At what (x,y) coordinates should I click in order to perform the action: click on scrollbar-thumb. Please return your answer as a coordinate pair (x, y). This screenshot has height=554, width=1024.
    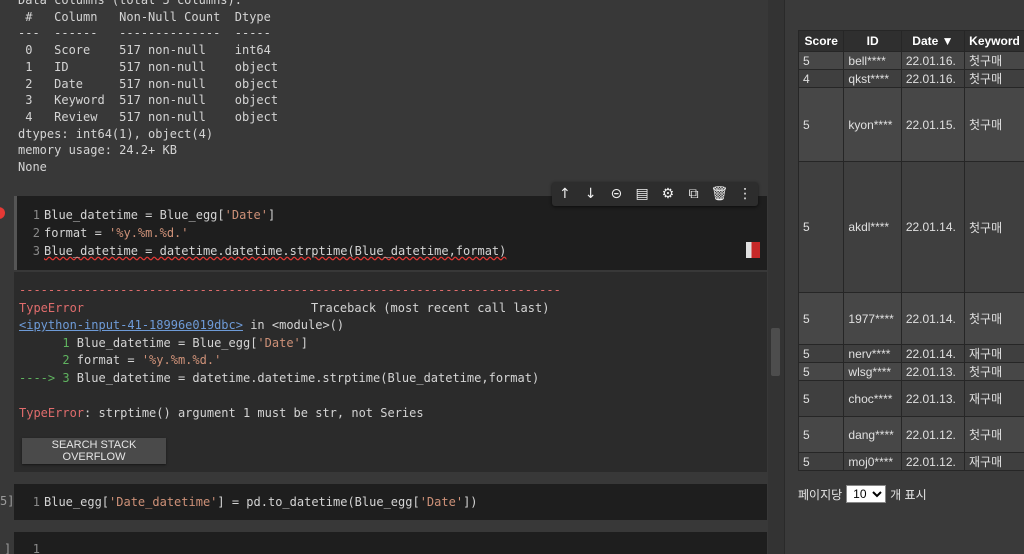
    Looking at the image, I should click on (775, 352).